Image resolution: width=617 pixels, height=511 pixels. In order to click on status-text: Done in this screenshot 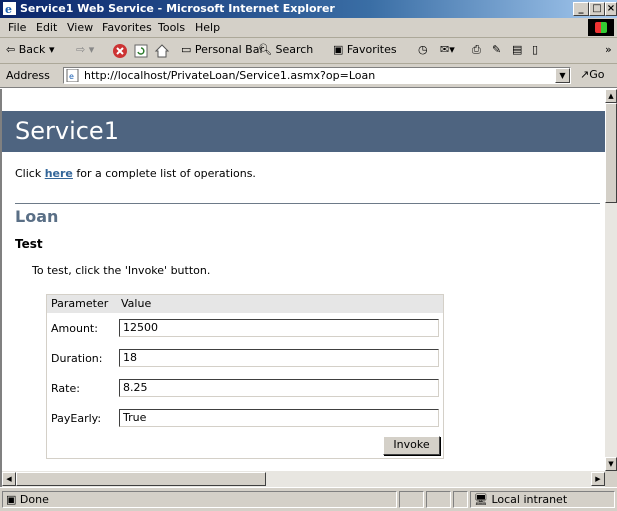, I will do `click(34, 499)`.